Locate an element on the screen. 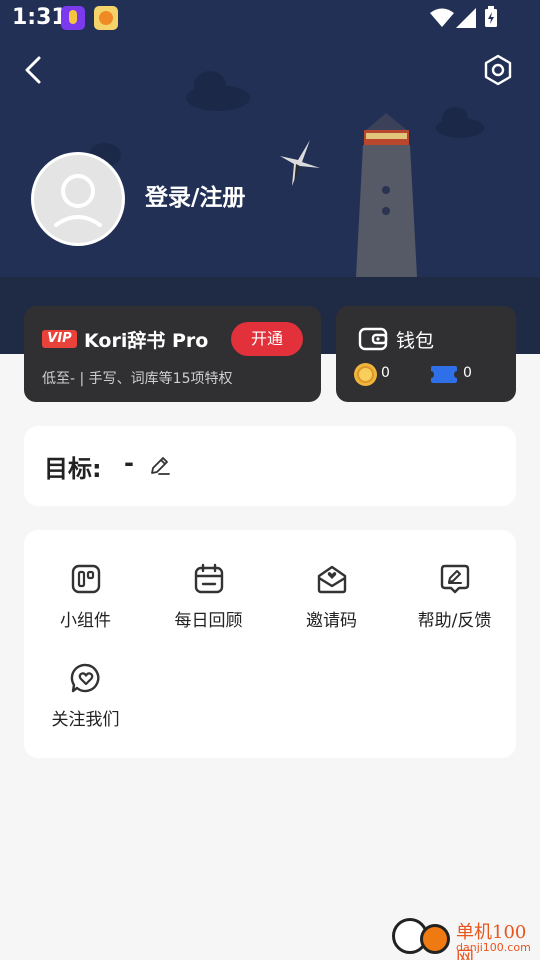 This screenshot has height=960, width=540. pencil-edit-icon is located at coordinates (160, 465).